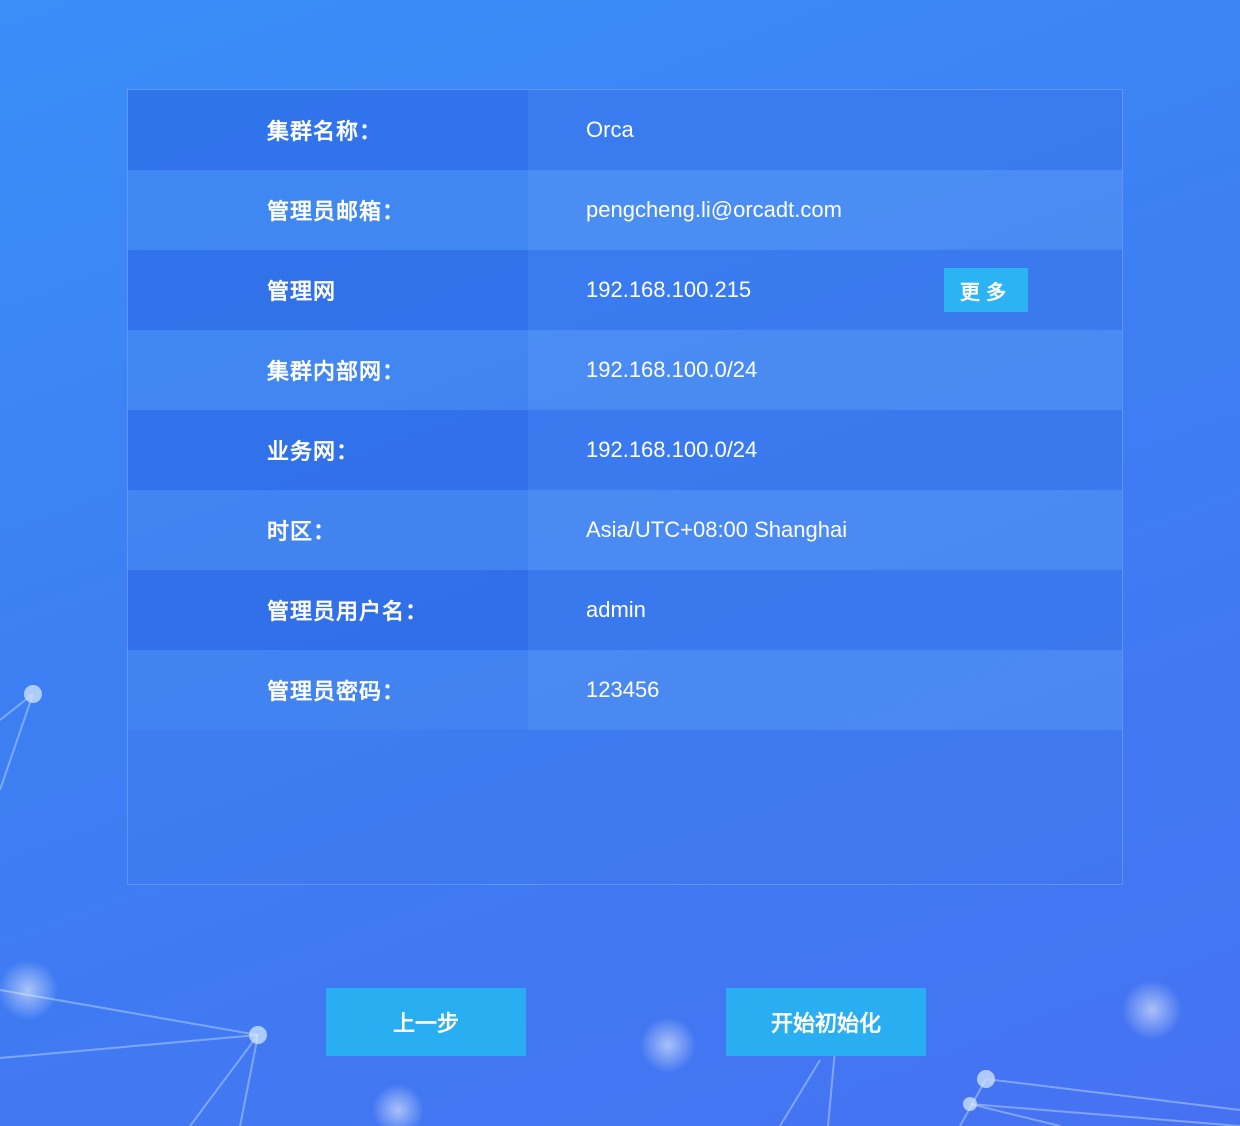  I want to click on more-button: 更多, so click(986, 290).